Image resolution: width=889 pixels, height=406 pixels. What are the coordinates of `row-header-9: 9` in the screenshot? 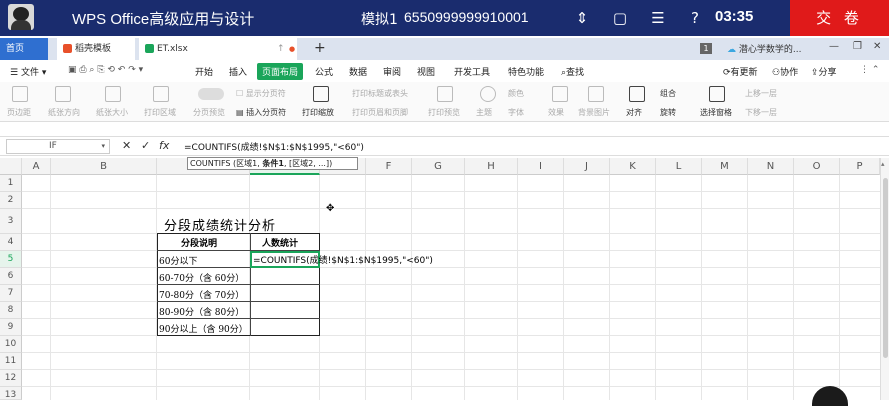 It's located at (11, 327).